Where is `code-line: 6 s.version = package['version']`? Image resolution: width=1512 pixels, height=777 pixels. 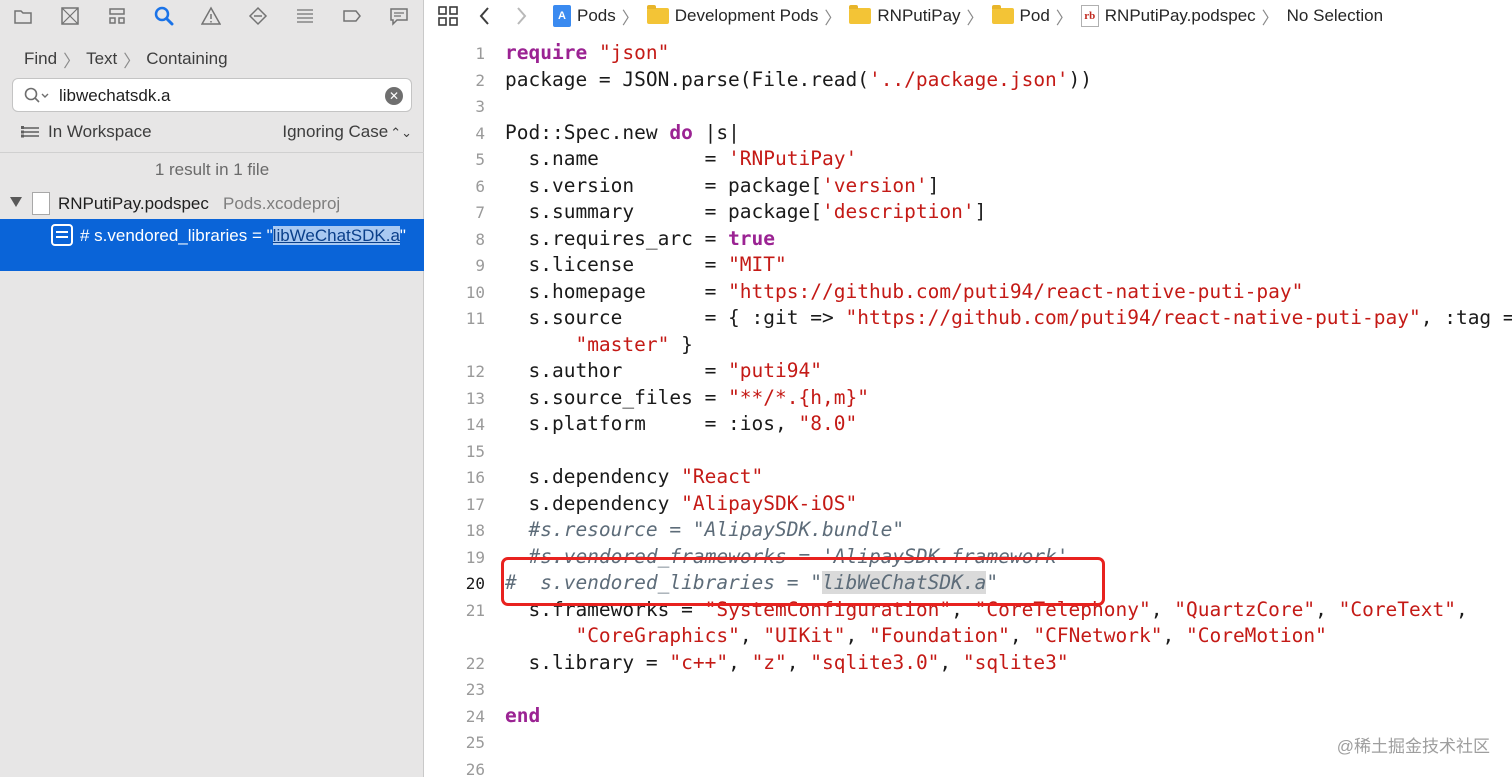 code-line: 6 s.version = package['version'] is located at coordinates (968, 186).